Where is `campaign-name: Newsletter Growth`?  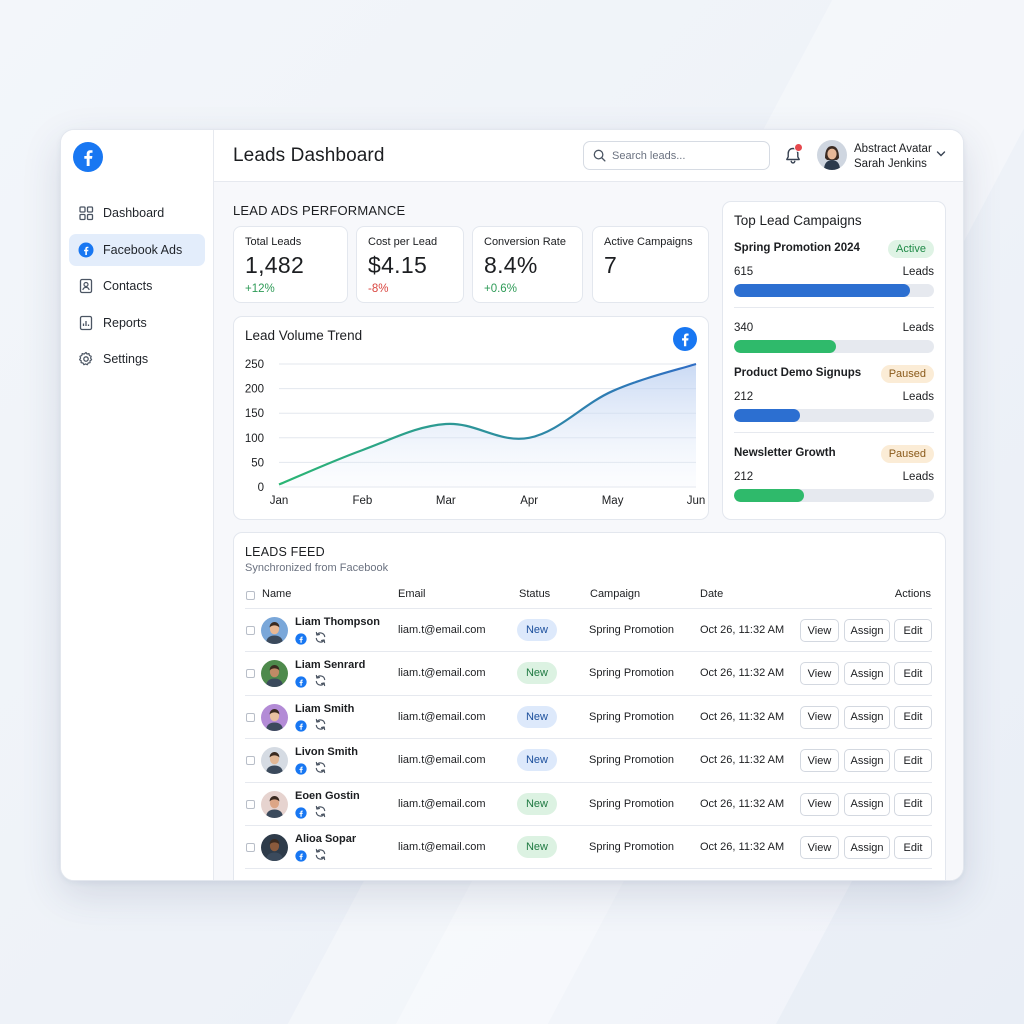 campaign-name: Newsletter Growth is located at coordinates (785, 453).